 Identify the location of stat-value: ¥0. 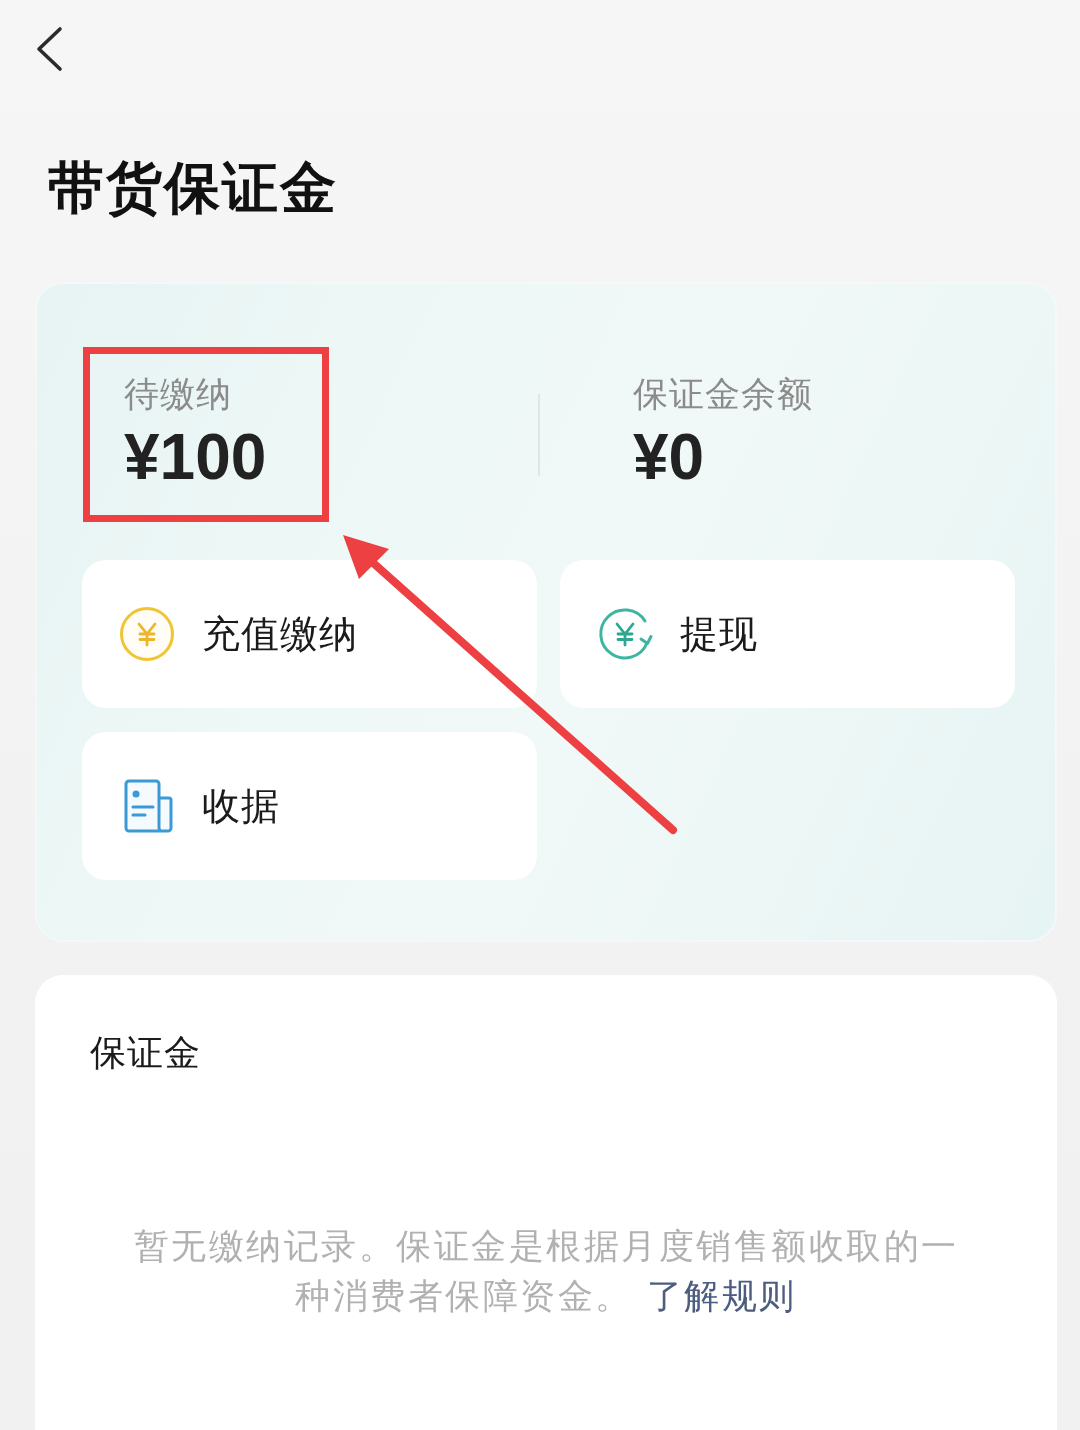
(669, 457).